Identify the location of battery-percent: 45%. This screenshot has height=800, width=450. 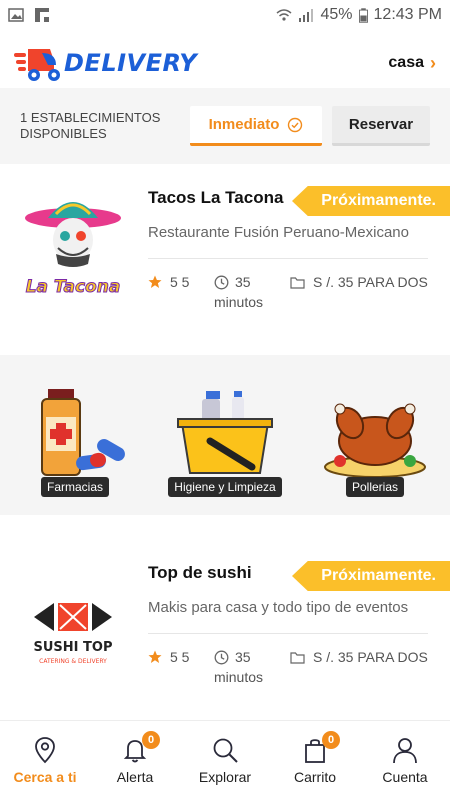
(336, 14).